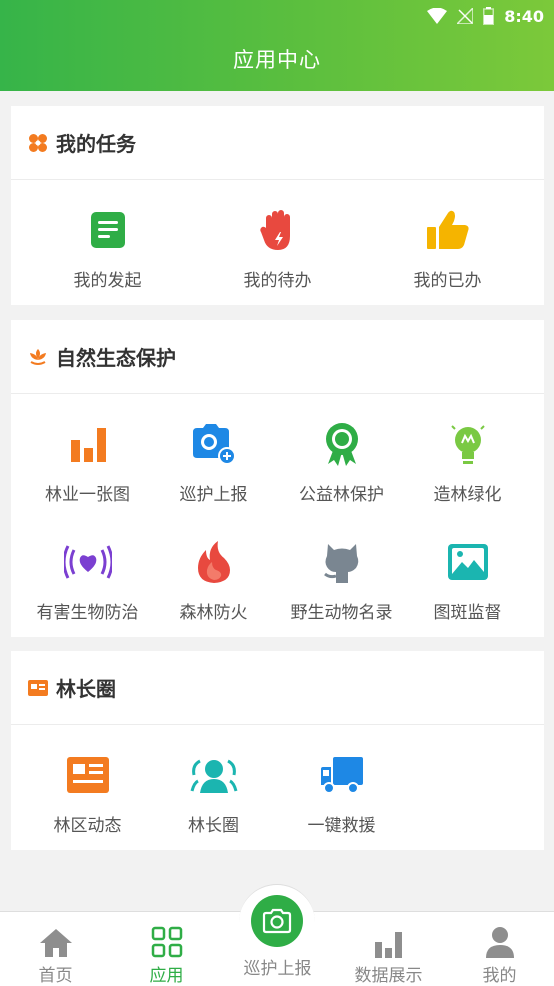 The width and height of the screenshot is (554, 986). Describe the element at coordinates (499, 976) in the screenshot. I see `tab-label: 我的` at that location.